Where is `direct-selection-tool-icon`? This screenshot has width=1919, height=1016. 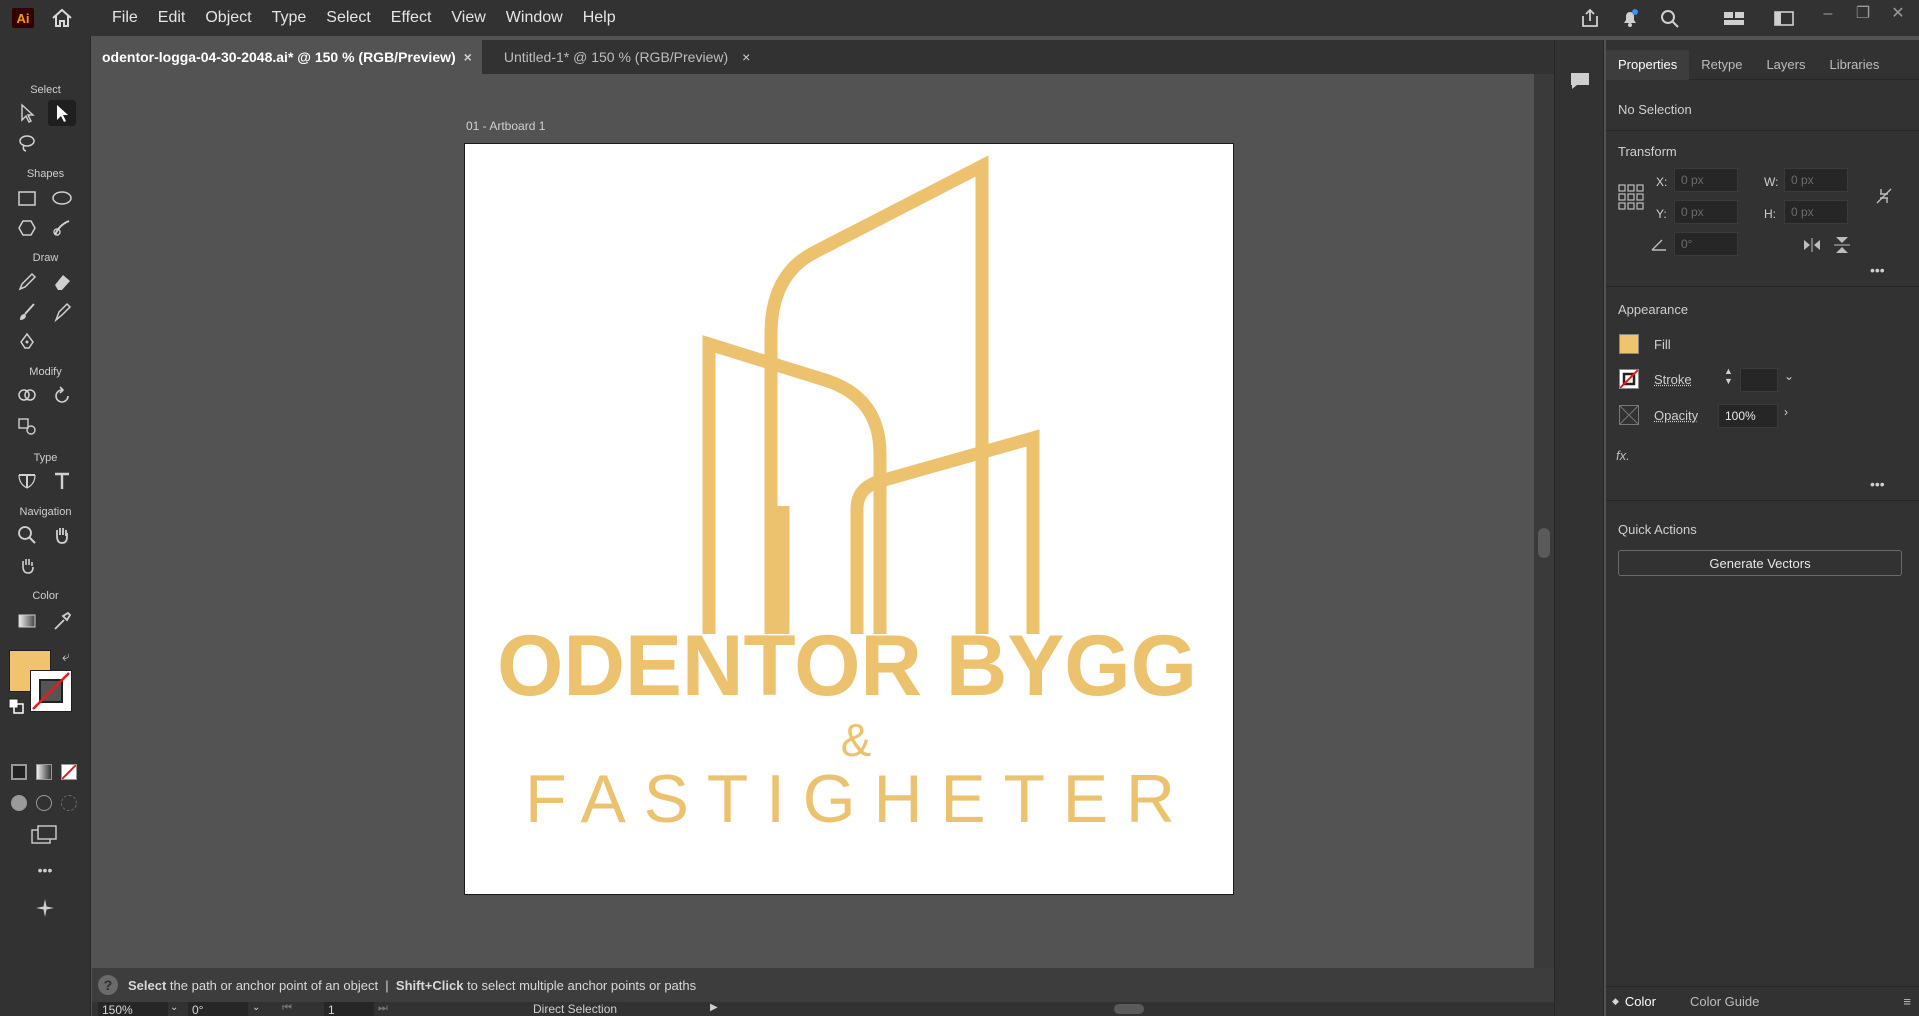 direct-selection-tool-icon is located at coordinates (62, 113).